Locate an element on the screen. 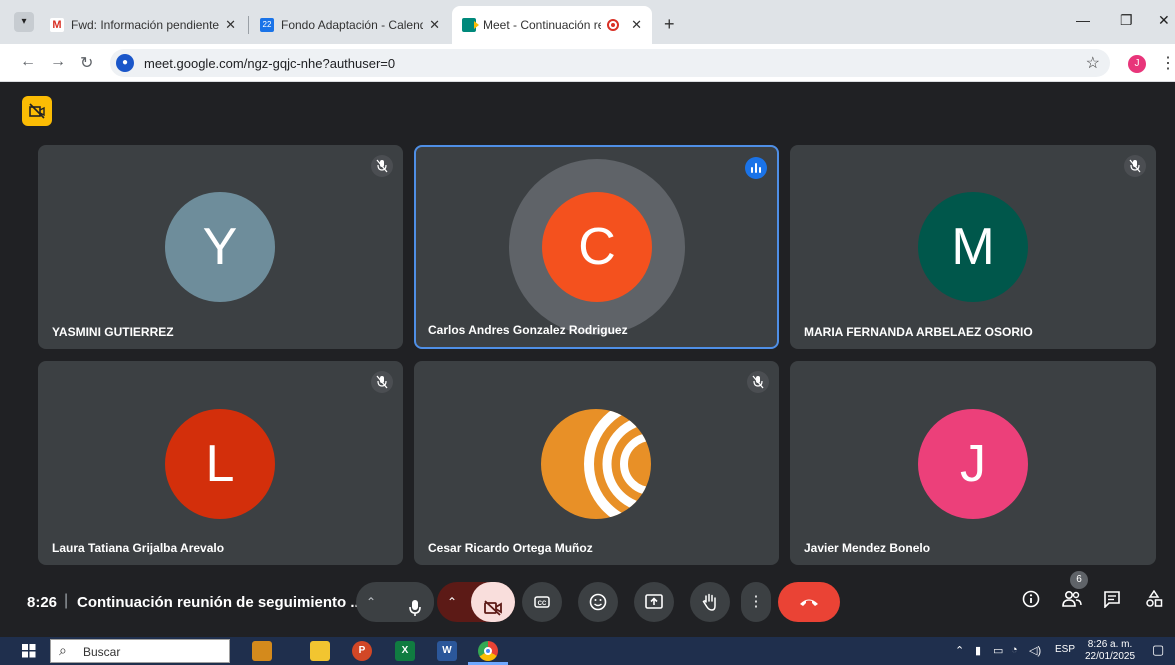 The image size is (1175, 665). reactions-button is located at coordinates (598, 602).